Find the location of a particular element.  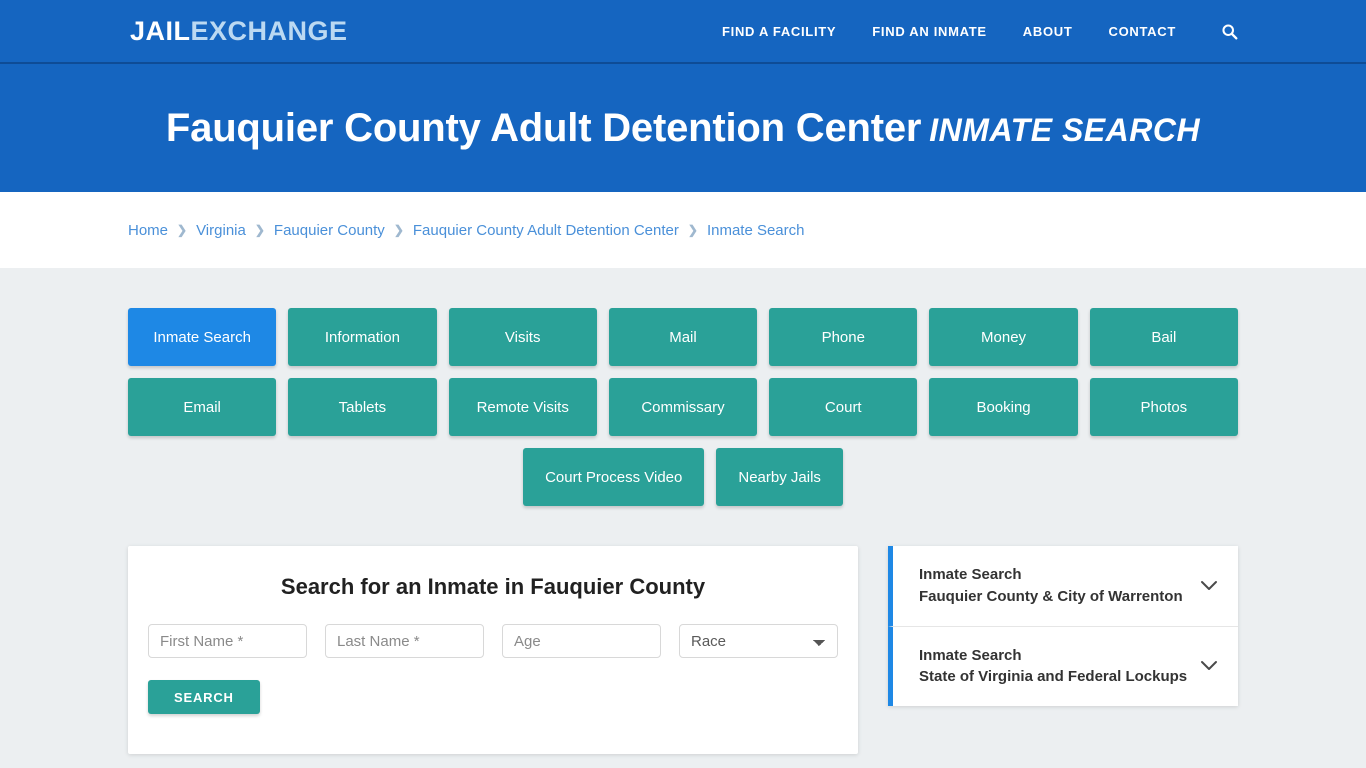

nav-link-contact: CONTACT is located at coordinates (1142, 31).